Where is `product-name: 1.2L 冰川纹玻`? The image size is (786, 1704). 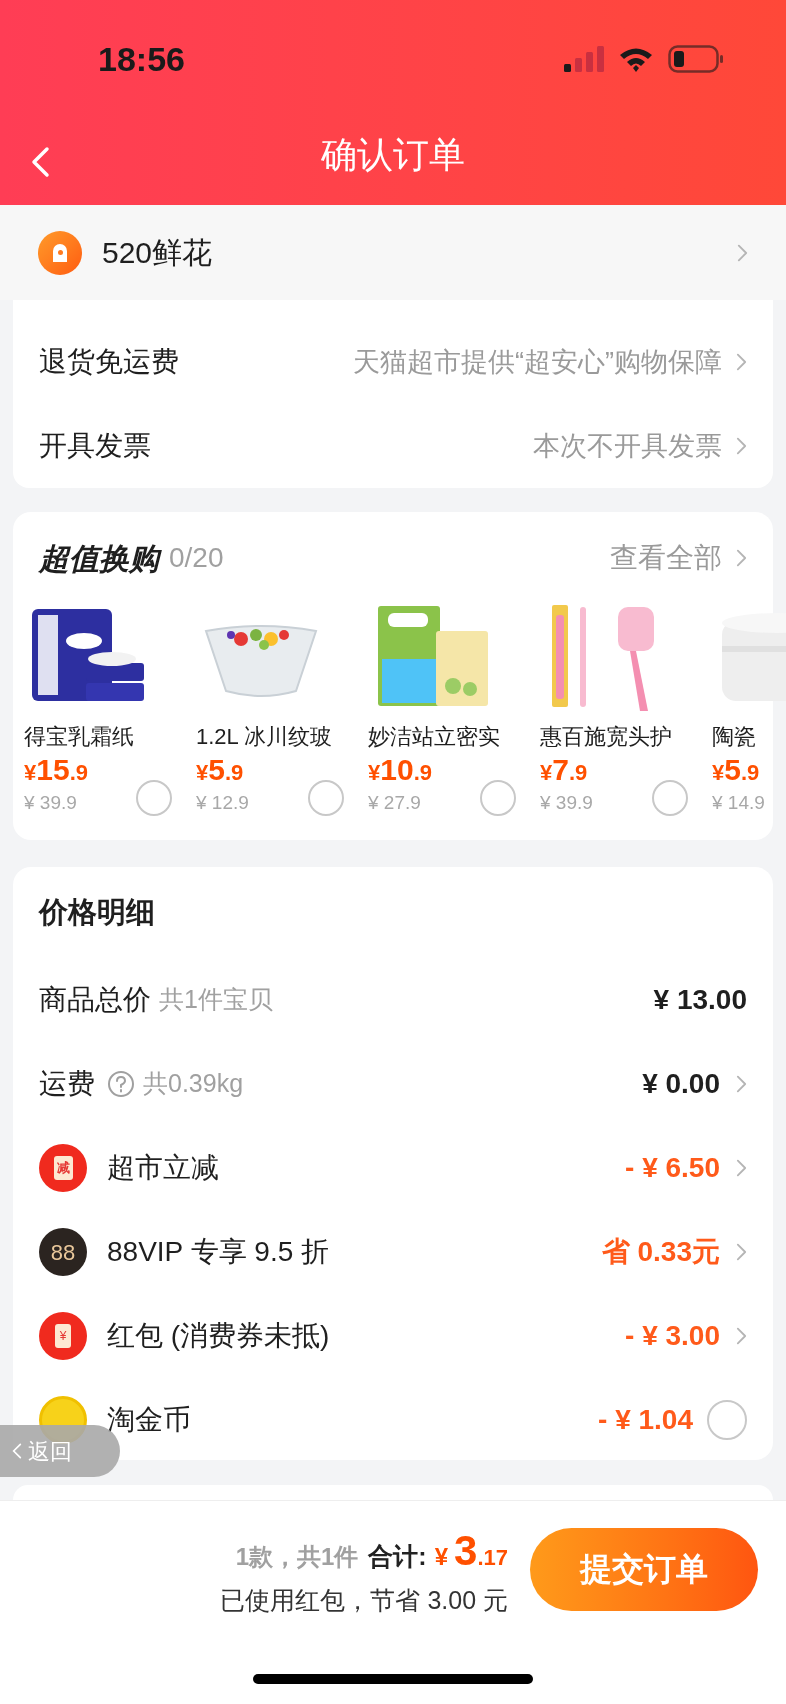
product-name: 1.2L 冰川纹玻 is located at coordinates (265, 737).